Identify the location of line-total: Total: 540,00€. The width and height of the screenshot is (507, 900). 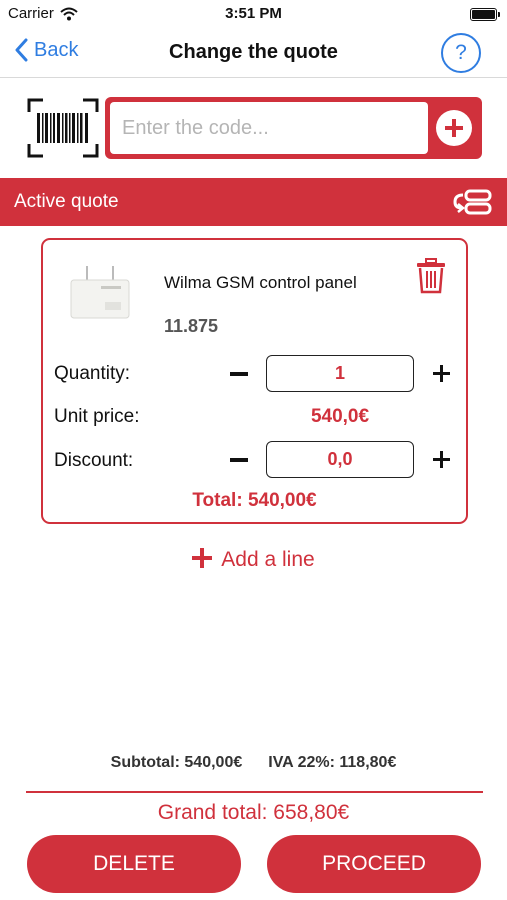
(254, 500).